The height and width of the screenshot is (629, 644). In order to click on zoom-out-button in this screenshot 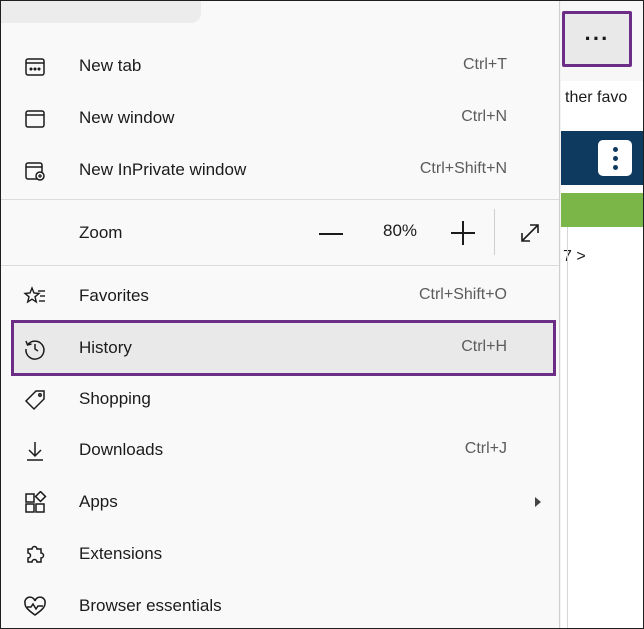, I will do `click(331, 234)`.